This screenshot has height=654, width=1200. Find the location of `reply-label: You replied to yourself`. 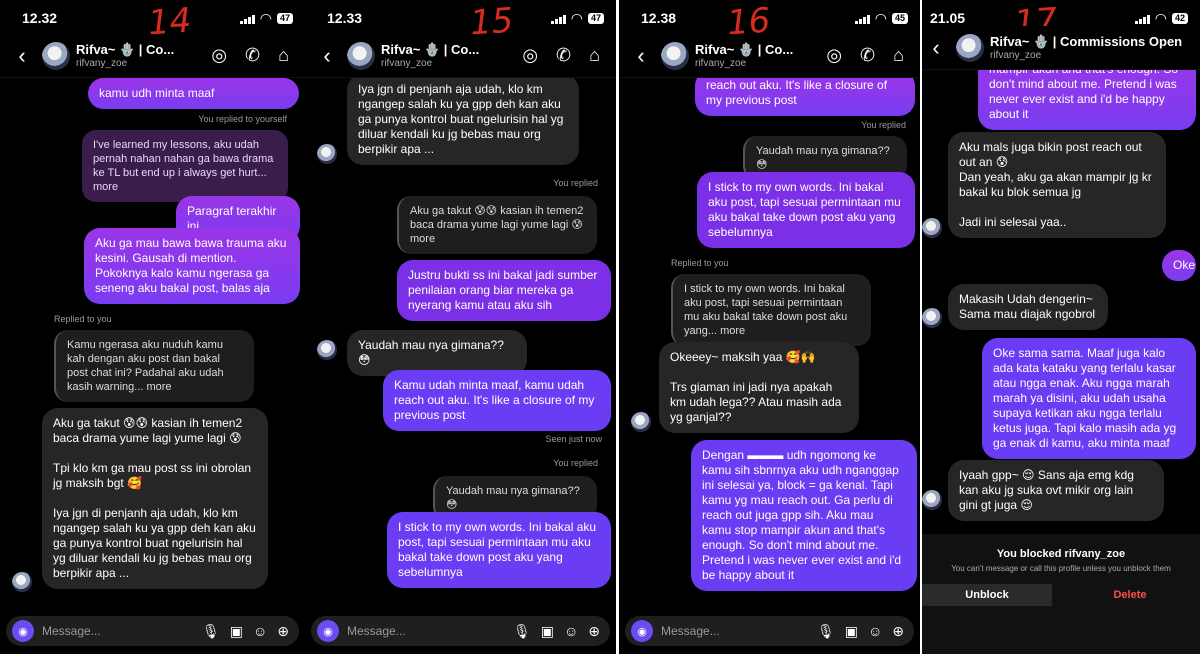

reply-label: You replied to yourself is located at coordinates (242, 119).